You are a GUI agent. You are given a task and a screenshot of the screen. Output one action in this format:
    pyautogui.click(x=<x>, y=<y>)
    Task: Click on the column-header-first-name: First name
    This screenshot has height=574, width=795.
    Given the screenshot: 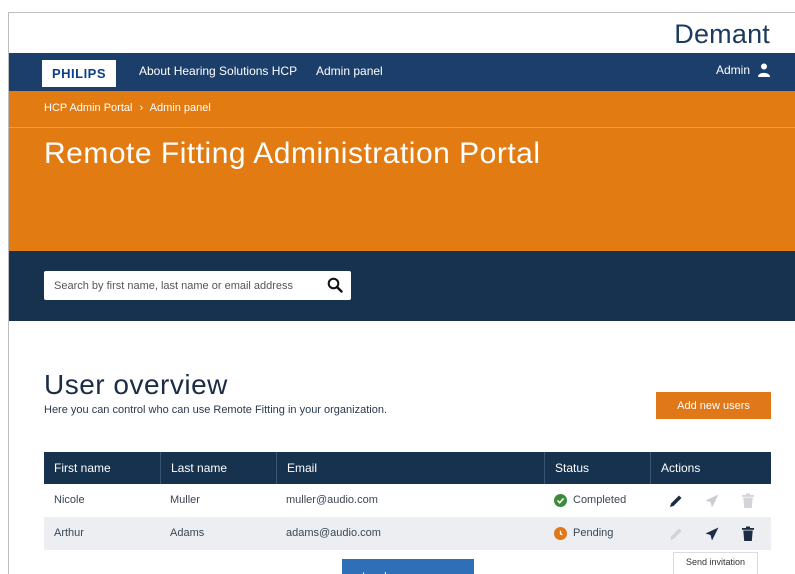 What is the action you would take?
    pyautogui.click(x=102, y=468)
    